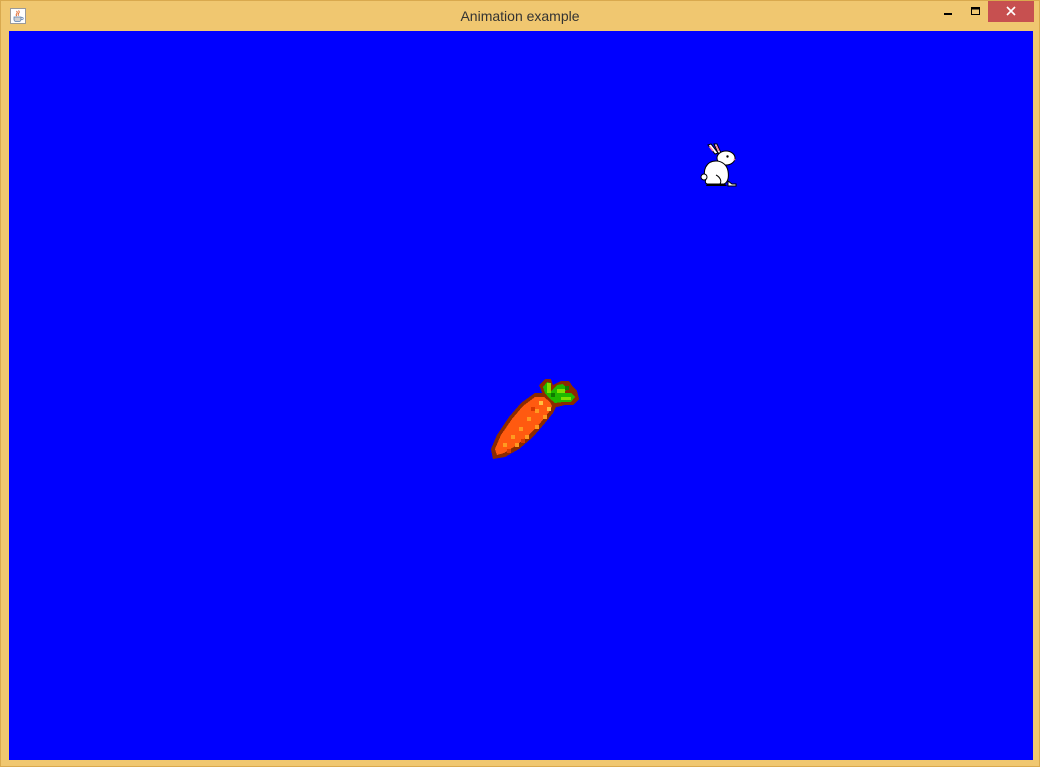 The height and width of the screenshot is (767, 1040). I want to click on close-button, so click(1011, 11).